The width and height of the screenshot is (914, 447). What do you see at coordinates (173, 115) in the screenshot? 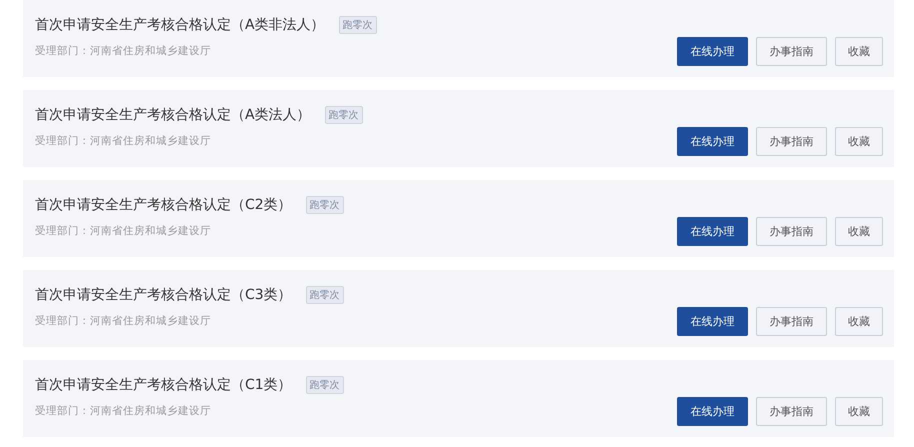
I see `item-title: 首次申请安全生产考核合格认定（A类法人）` at bounding box center [173, 115].